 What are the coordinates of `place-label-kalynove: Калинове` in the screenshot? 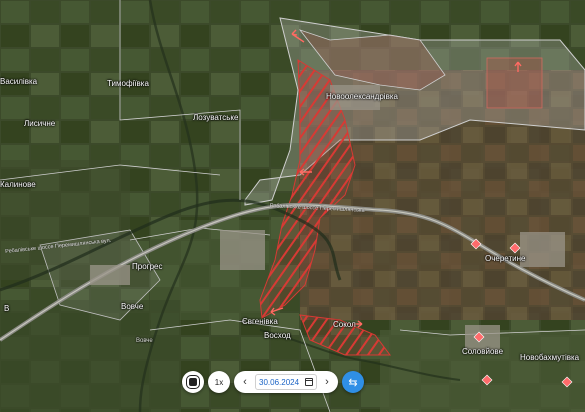 It's located at (18, 184).